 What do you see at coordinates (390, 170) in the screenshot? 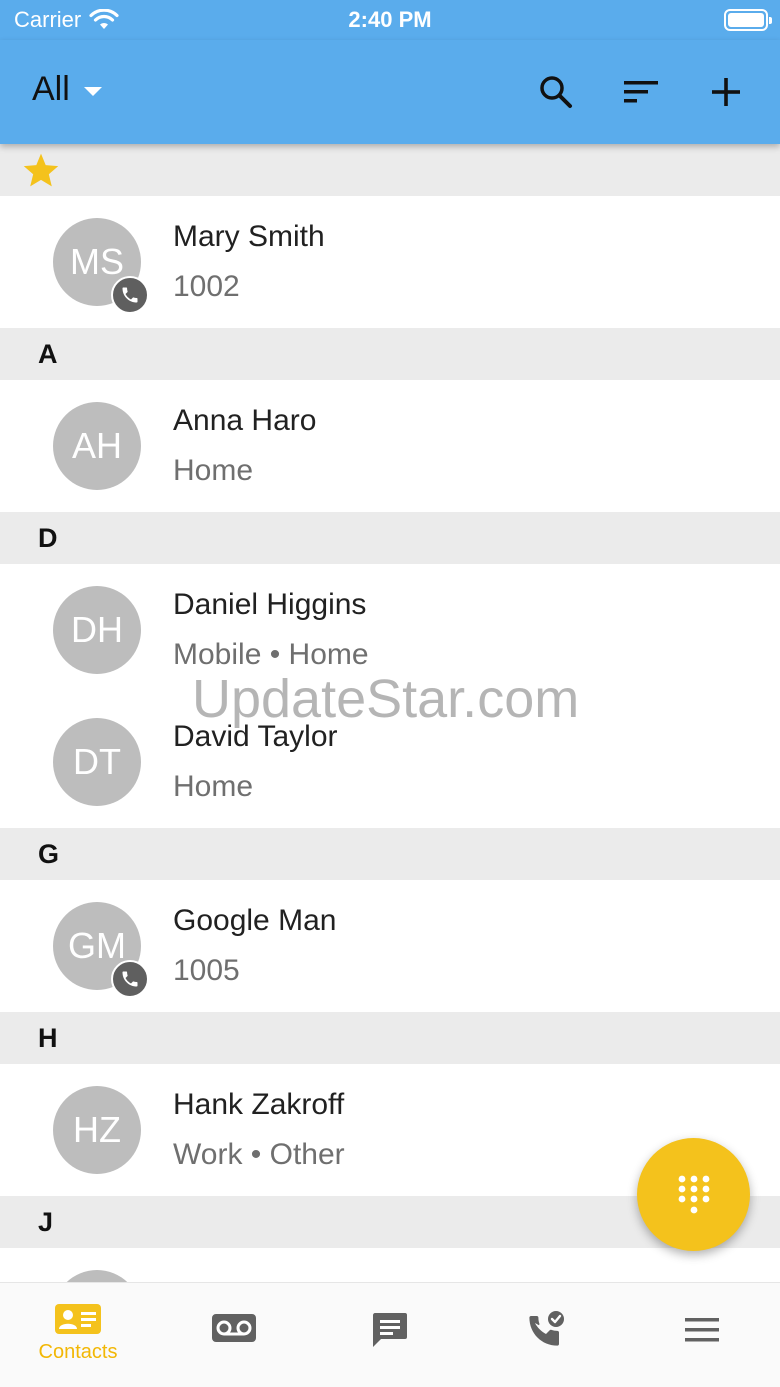
I see `section-header-favorites` at bounding box center [390, 170].